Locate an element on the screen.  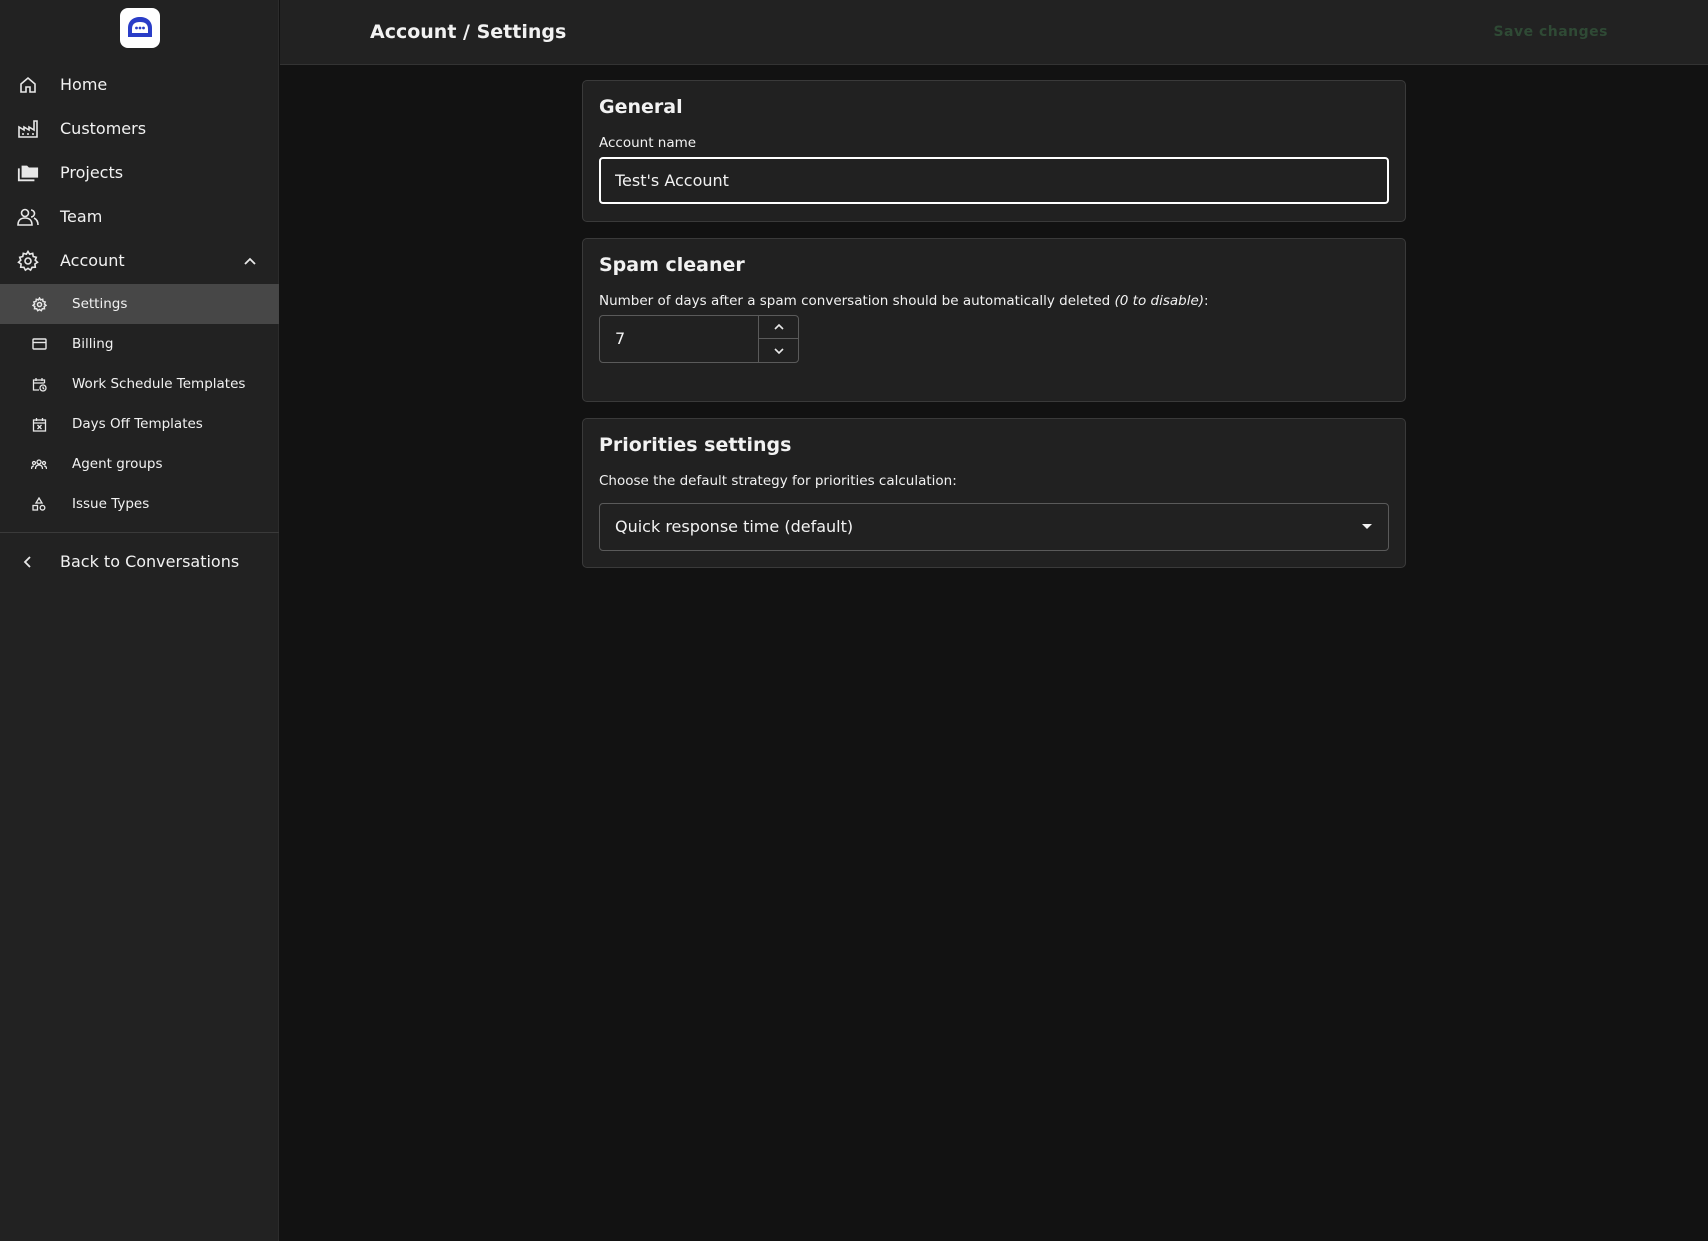
sidebar-subitem-issue-types: Issue Types is located at coordinates (139, 504).